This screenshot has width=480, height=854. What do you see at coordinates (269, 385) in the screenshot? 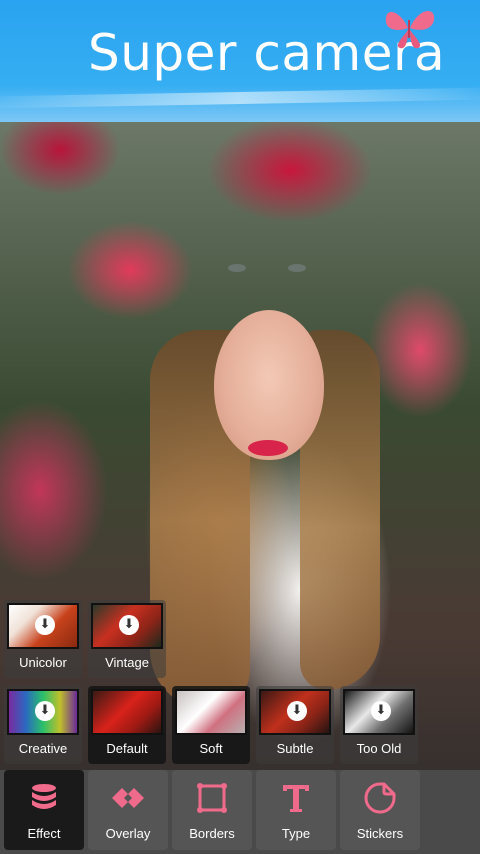
I see `face` at bounding box center [269, 385].